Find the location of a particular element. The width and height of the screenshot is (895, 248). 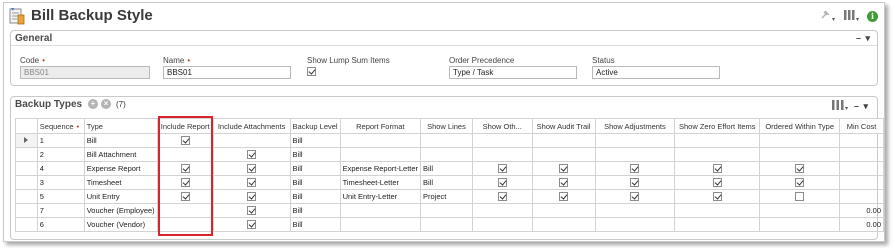

table-row: 2 Bill Attachment Bill is located at coordinates (449, 154).